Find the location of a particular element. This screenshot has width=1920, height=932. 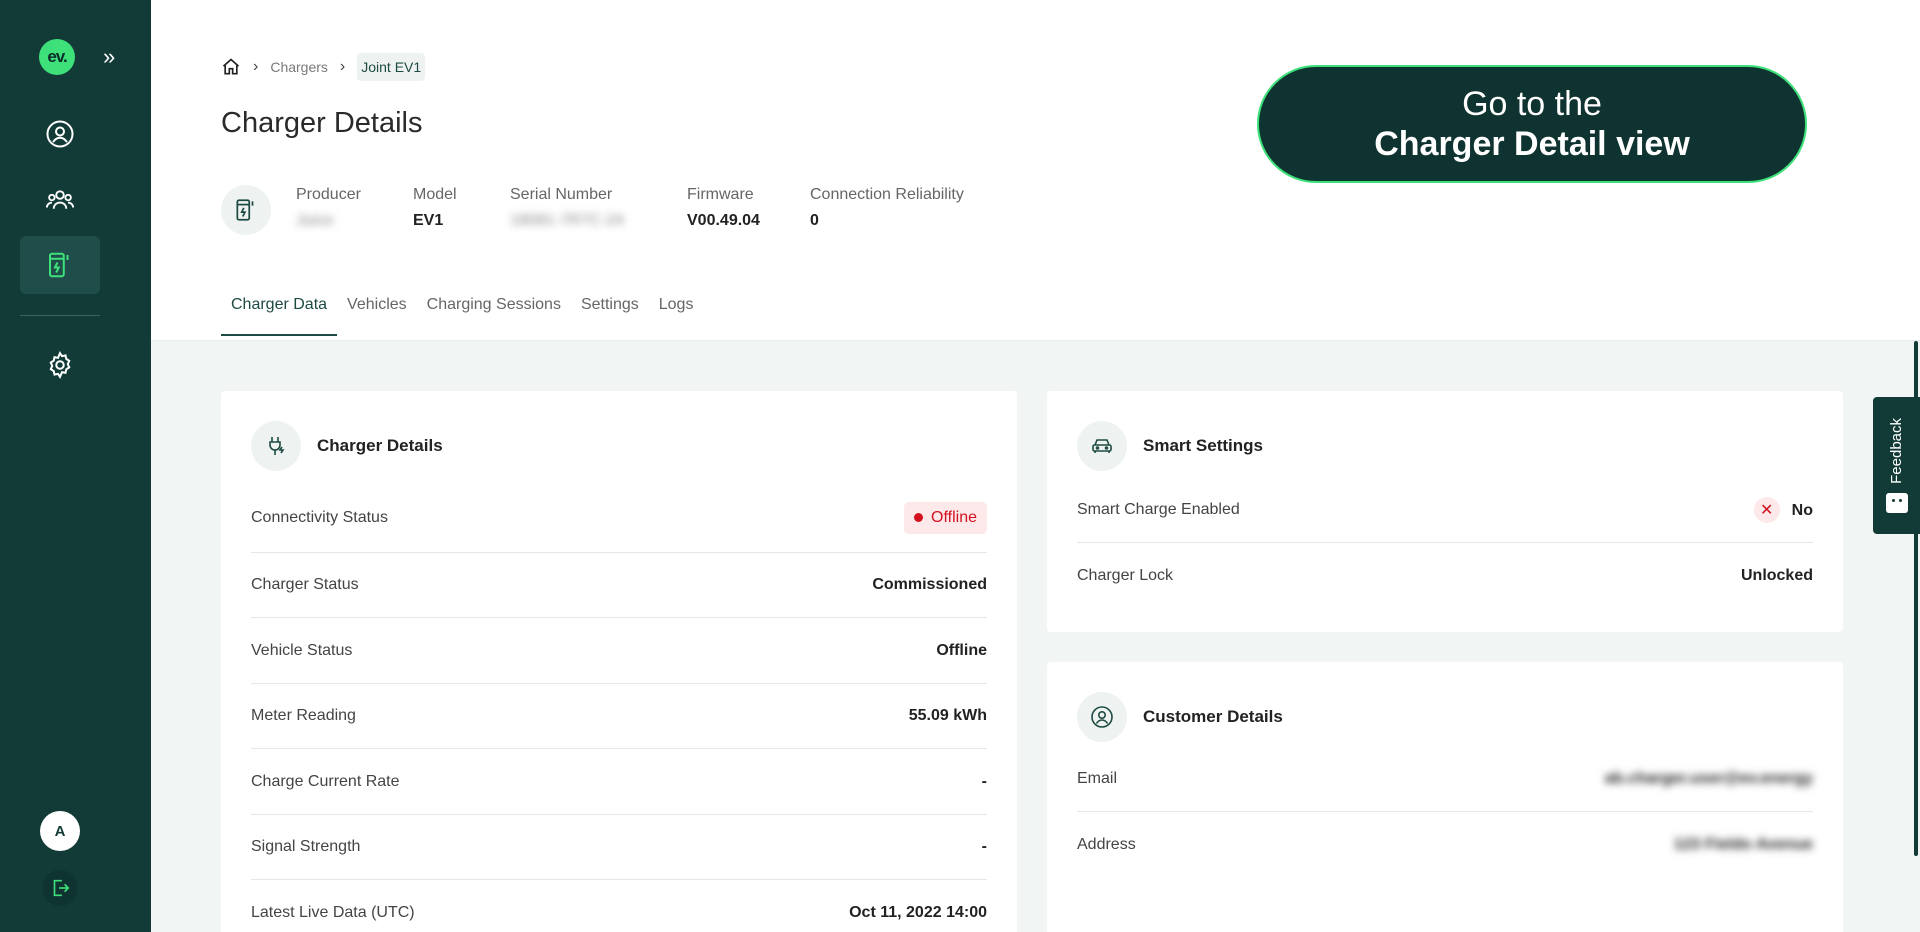

serial-label: Serial Number is located at coordinates (561, 194).